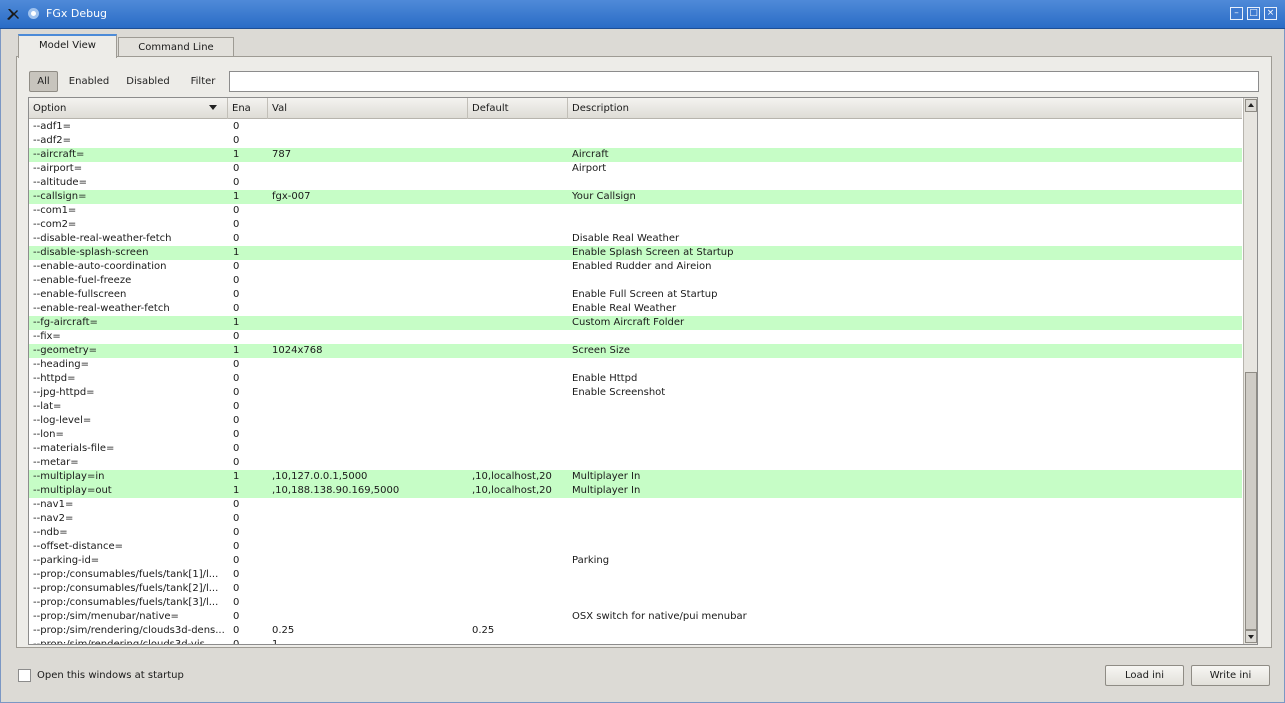 The image size is (1285, 703). What do you see at coordinates (128, 108) in the screenshot?
I see `column-header-option: Option` at bounding box center [128, 108].